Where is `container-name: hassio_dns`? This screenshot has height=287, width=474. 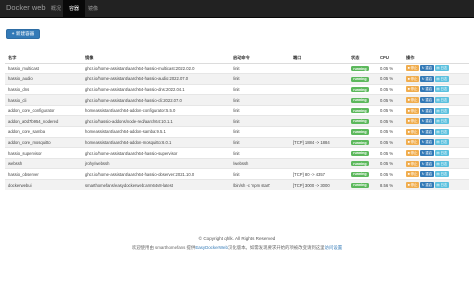 container-name: hassio_dns is located at coordinates (43, 89).